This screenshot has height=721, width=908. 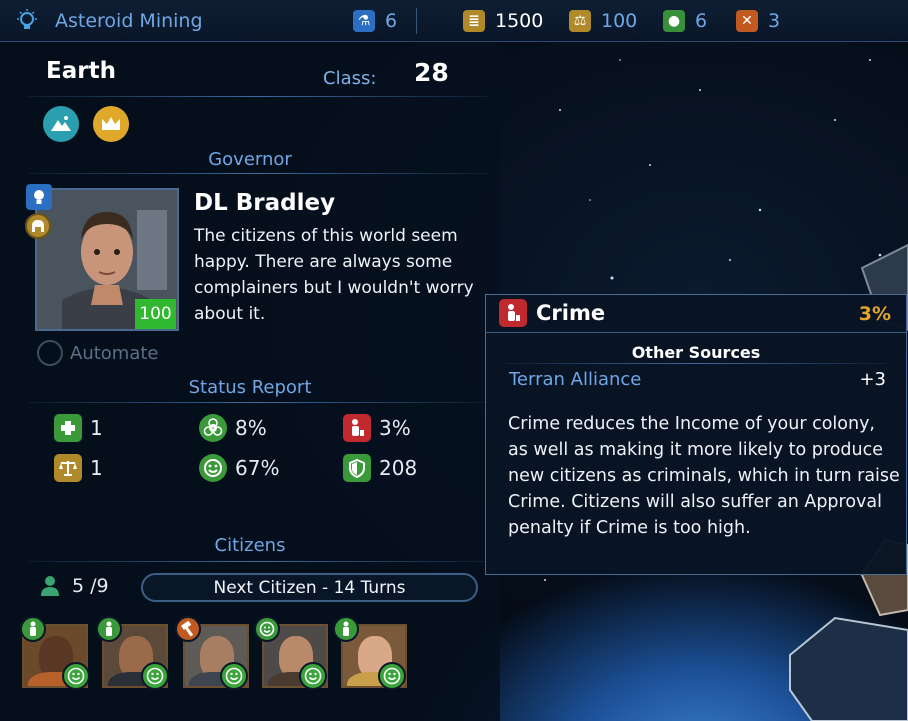 I want to click on automate-checkbox, so click(x=50, y=353).